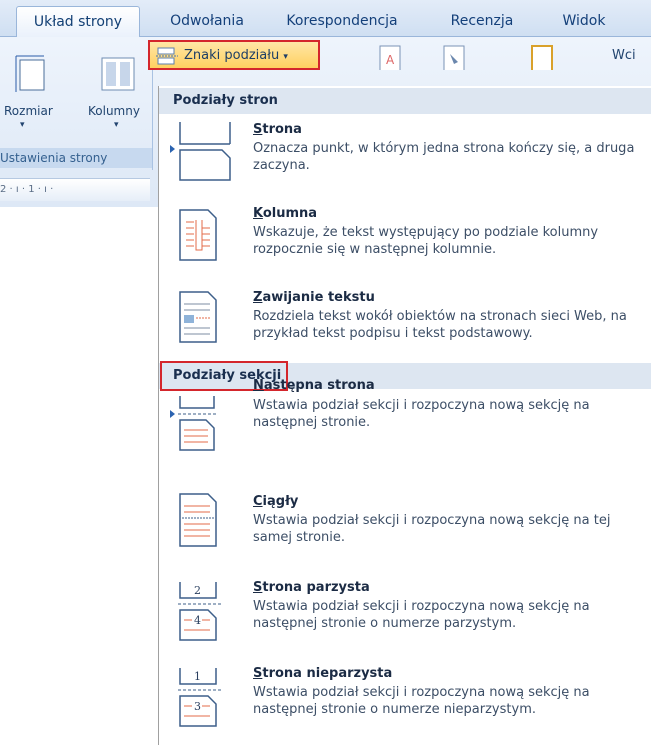  I want to click on tab-page-layout: Układ strony, so click(78, 21).